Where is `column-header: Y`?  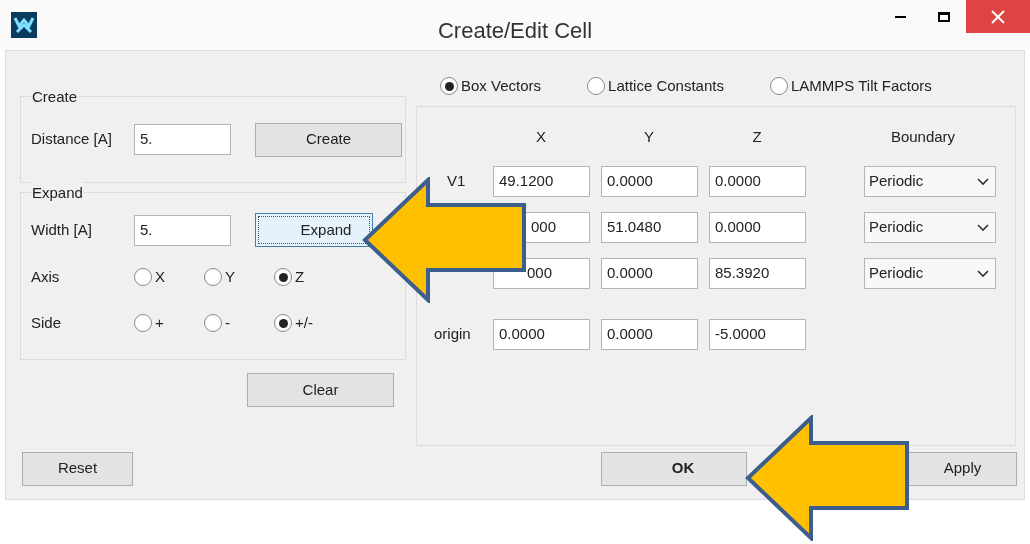
column-header: Y is located at coordinates (649, 136).